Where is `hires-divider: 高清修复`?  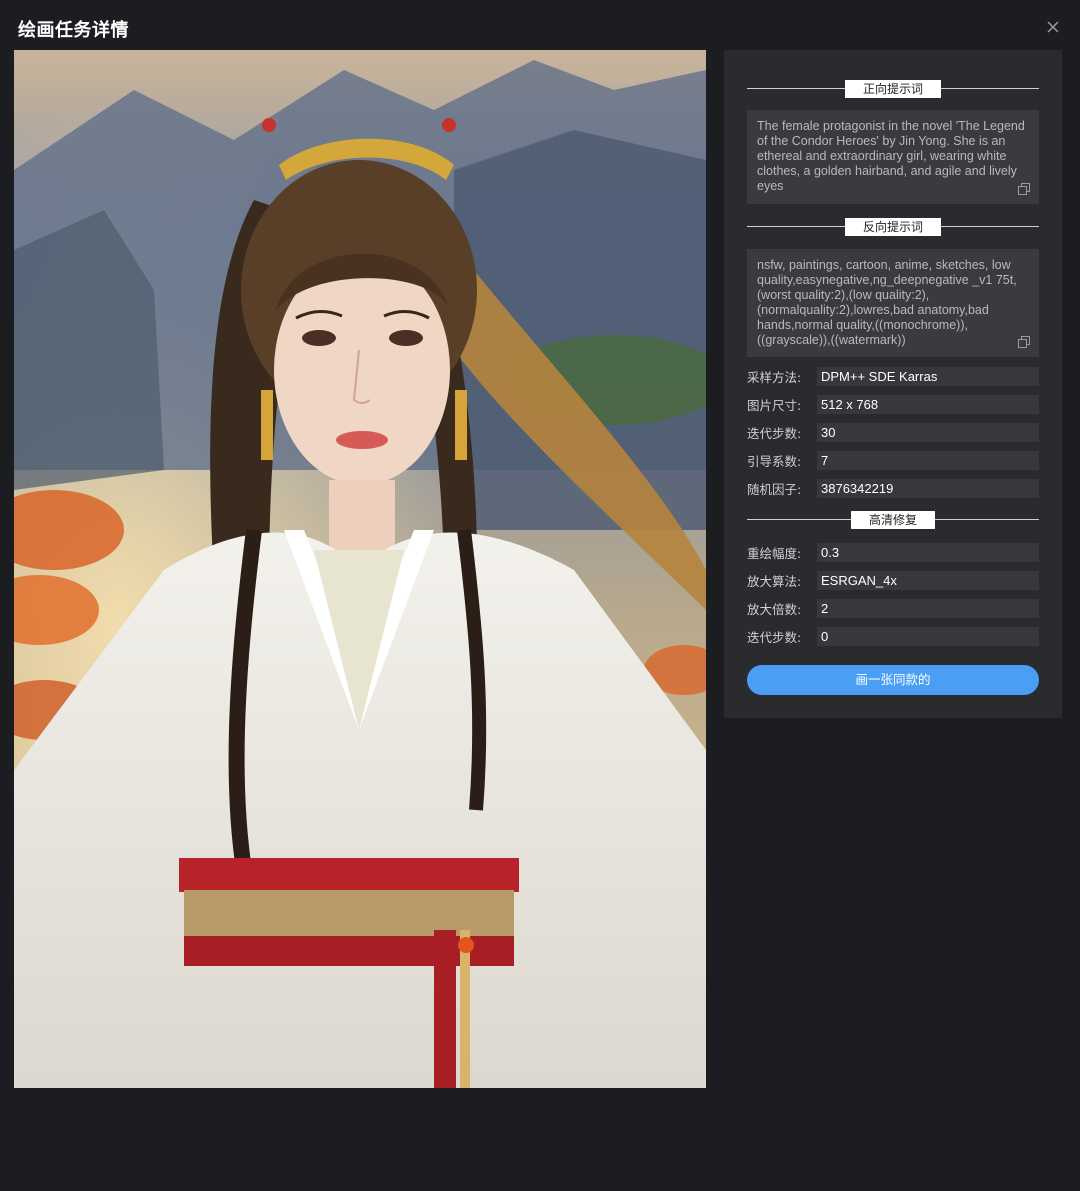 hires-divider: 高清修复 is located at coordinates (893, 520).